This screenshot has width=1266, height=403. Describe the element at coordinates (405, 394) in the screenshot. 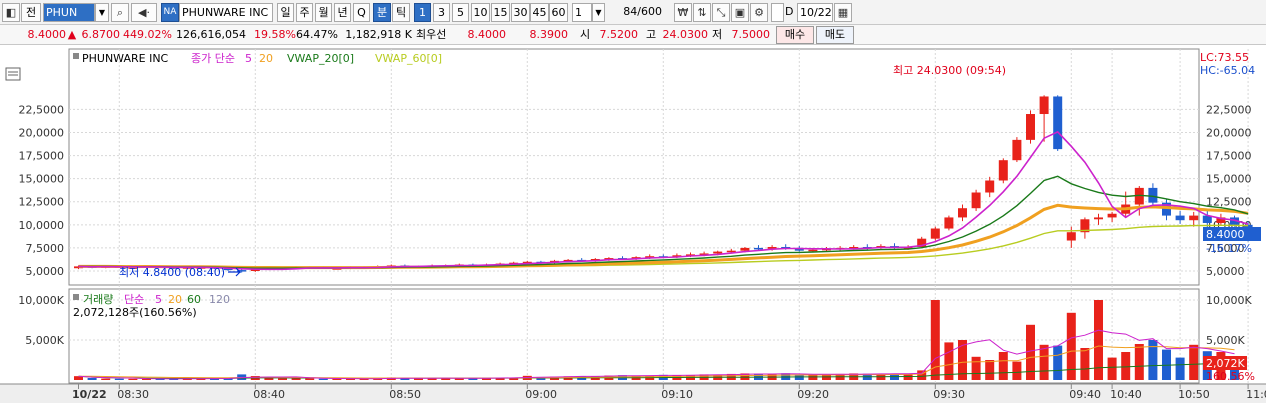

I see `time-label: 08:50` at that location.